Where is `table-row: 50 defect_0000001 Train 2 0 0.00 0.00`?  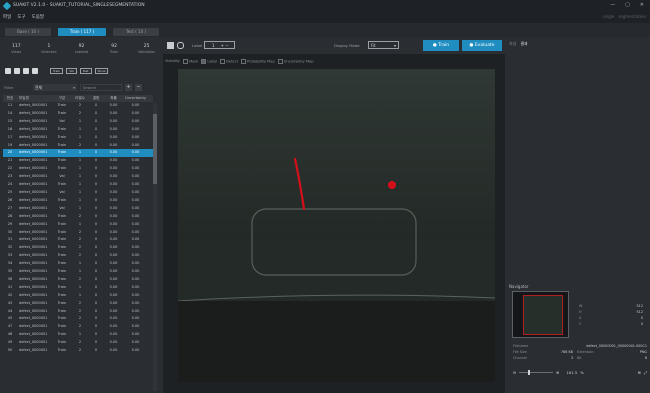 table-row: 50 defect_0000001 Train 2 0 0.00 0.00 is located at coordinates (78, 351).